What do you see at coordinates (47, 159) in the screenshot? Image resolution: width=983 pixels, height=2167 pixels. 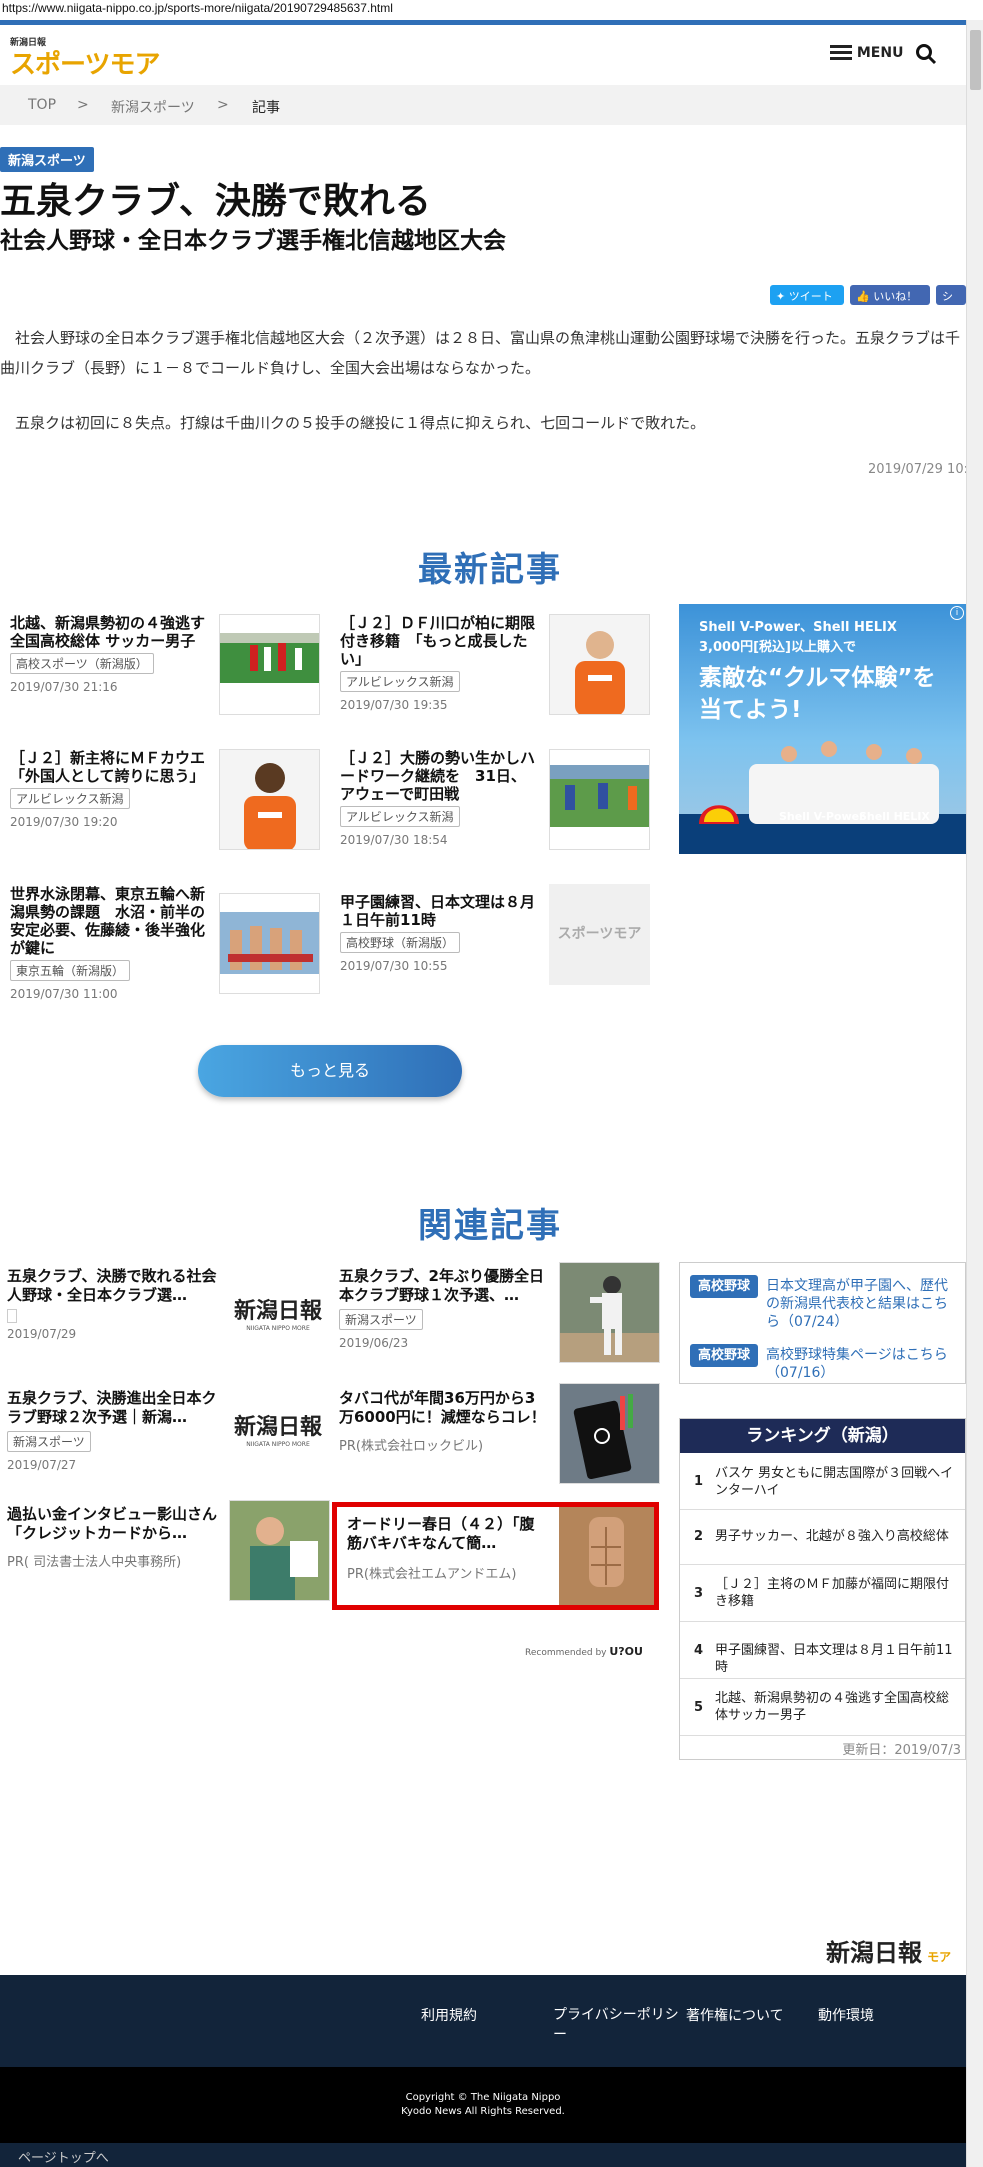 I see `article-category-badge: 新潟スポーツ` at bounding box center [47, 159].